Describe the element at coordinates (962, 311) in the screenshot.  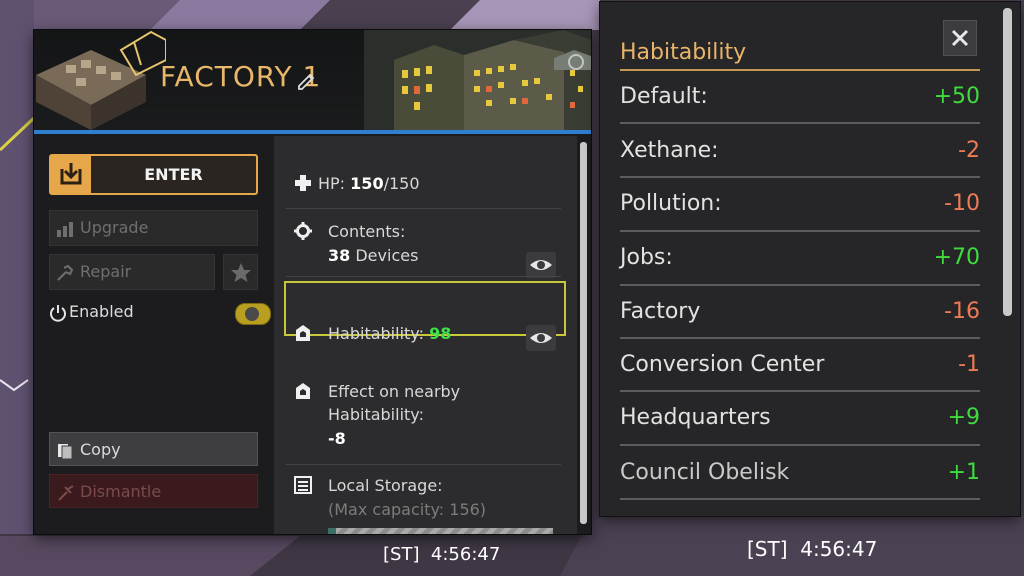
I see `row-value: -16` at that location.